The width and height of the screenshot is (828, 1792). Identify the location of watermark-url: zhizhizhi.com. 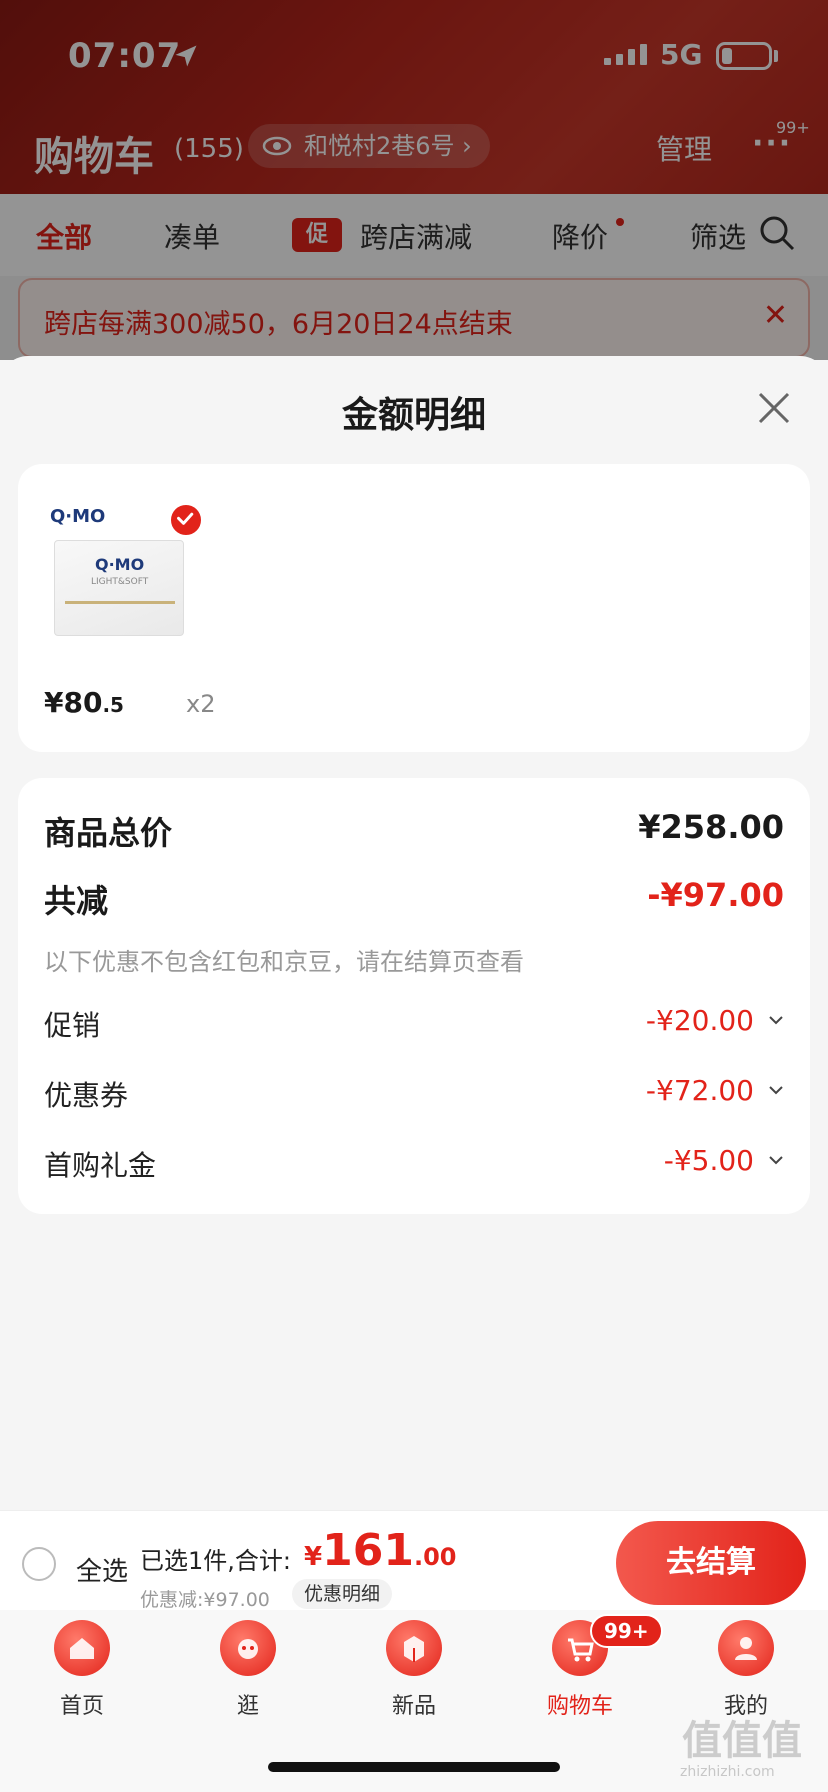
(727, 1772).